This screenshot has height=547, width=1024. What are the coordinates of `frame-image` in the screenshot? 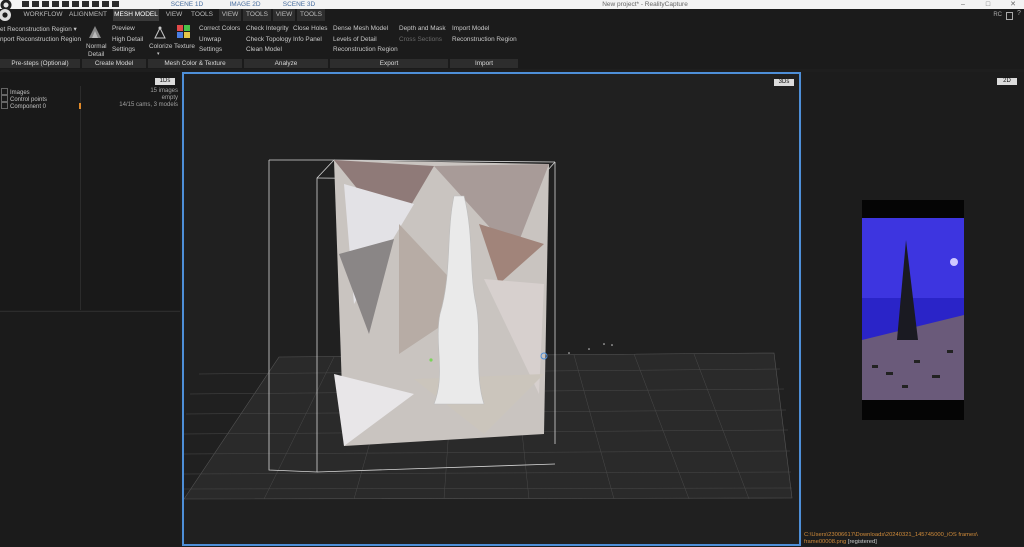 It's located at (913, 310).